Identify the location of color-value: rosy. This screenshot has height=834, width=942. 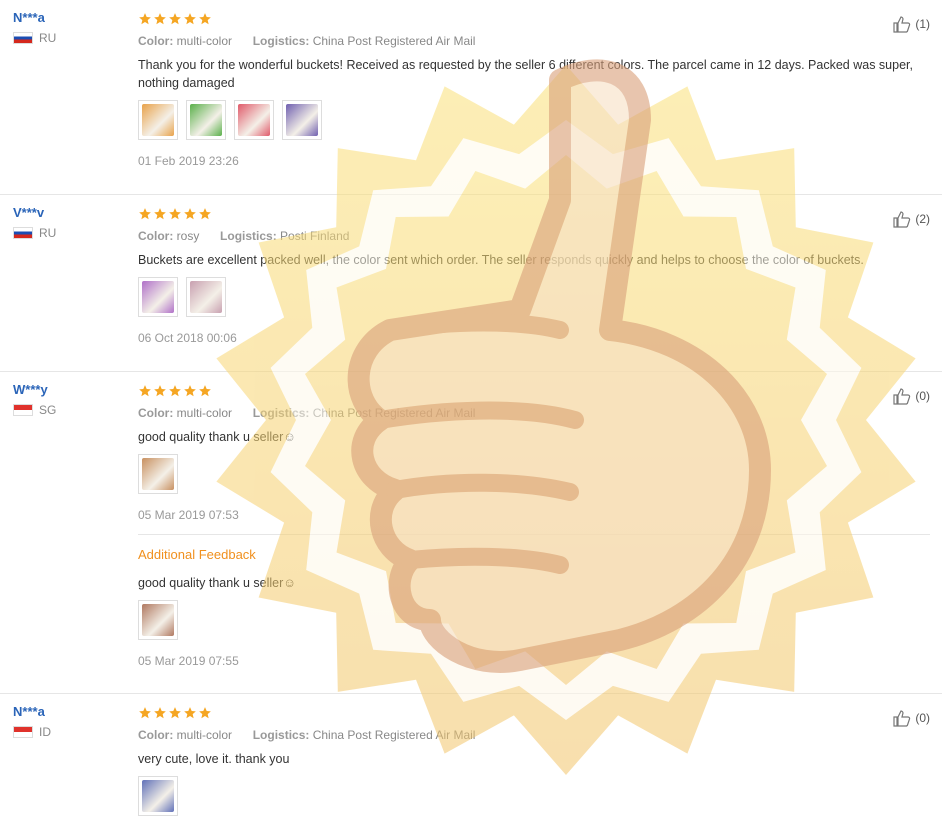
(188, 236).